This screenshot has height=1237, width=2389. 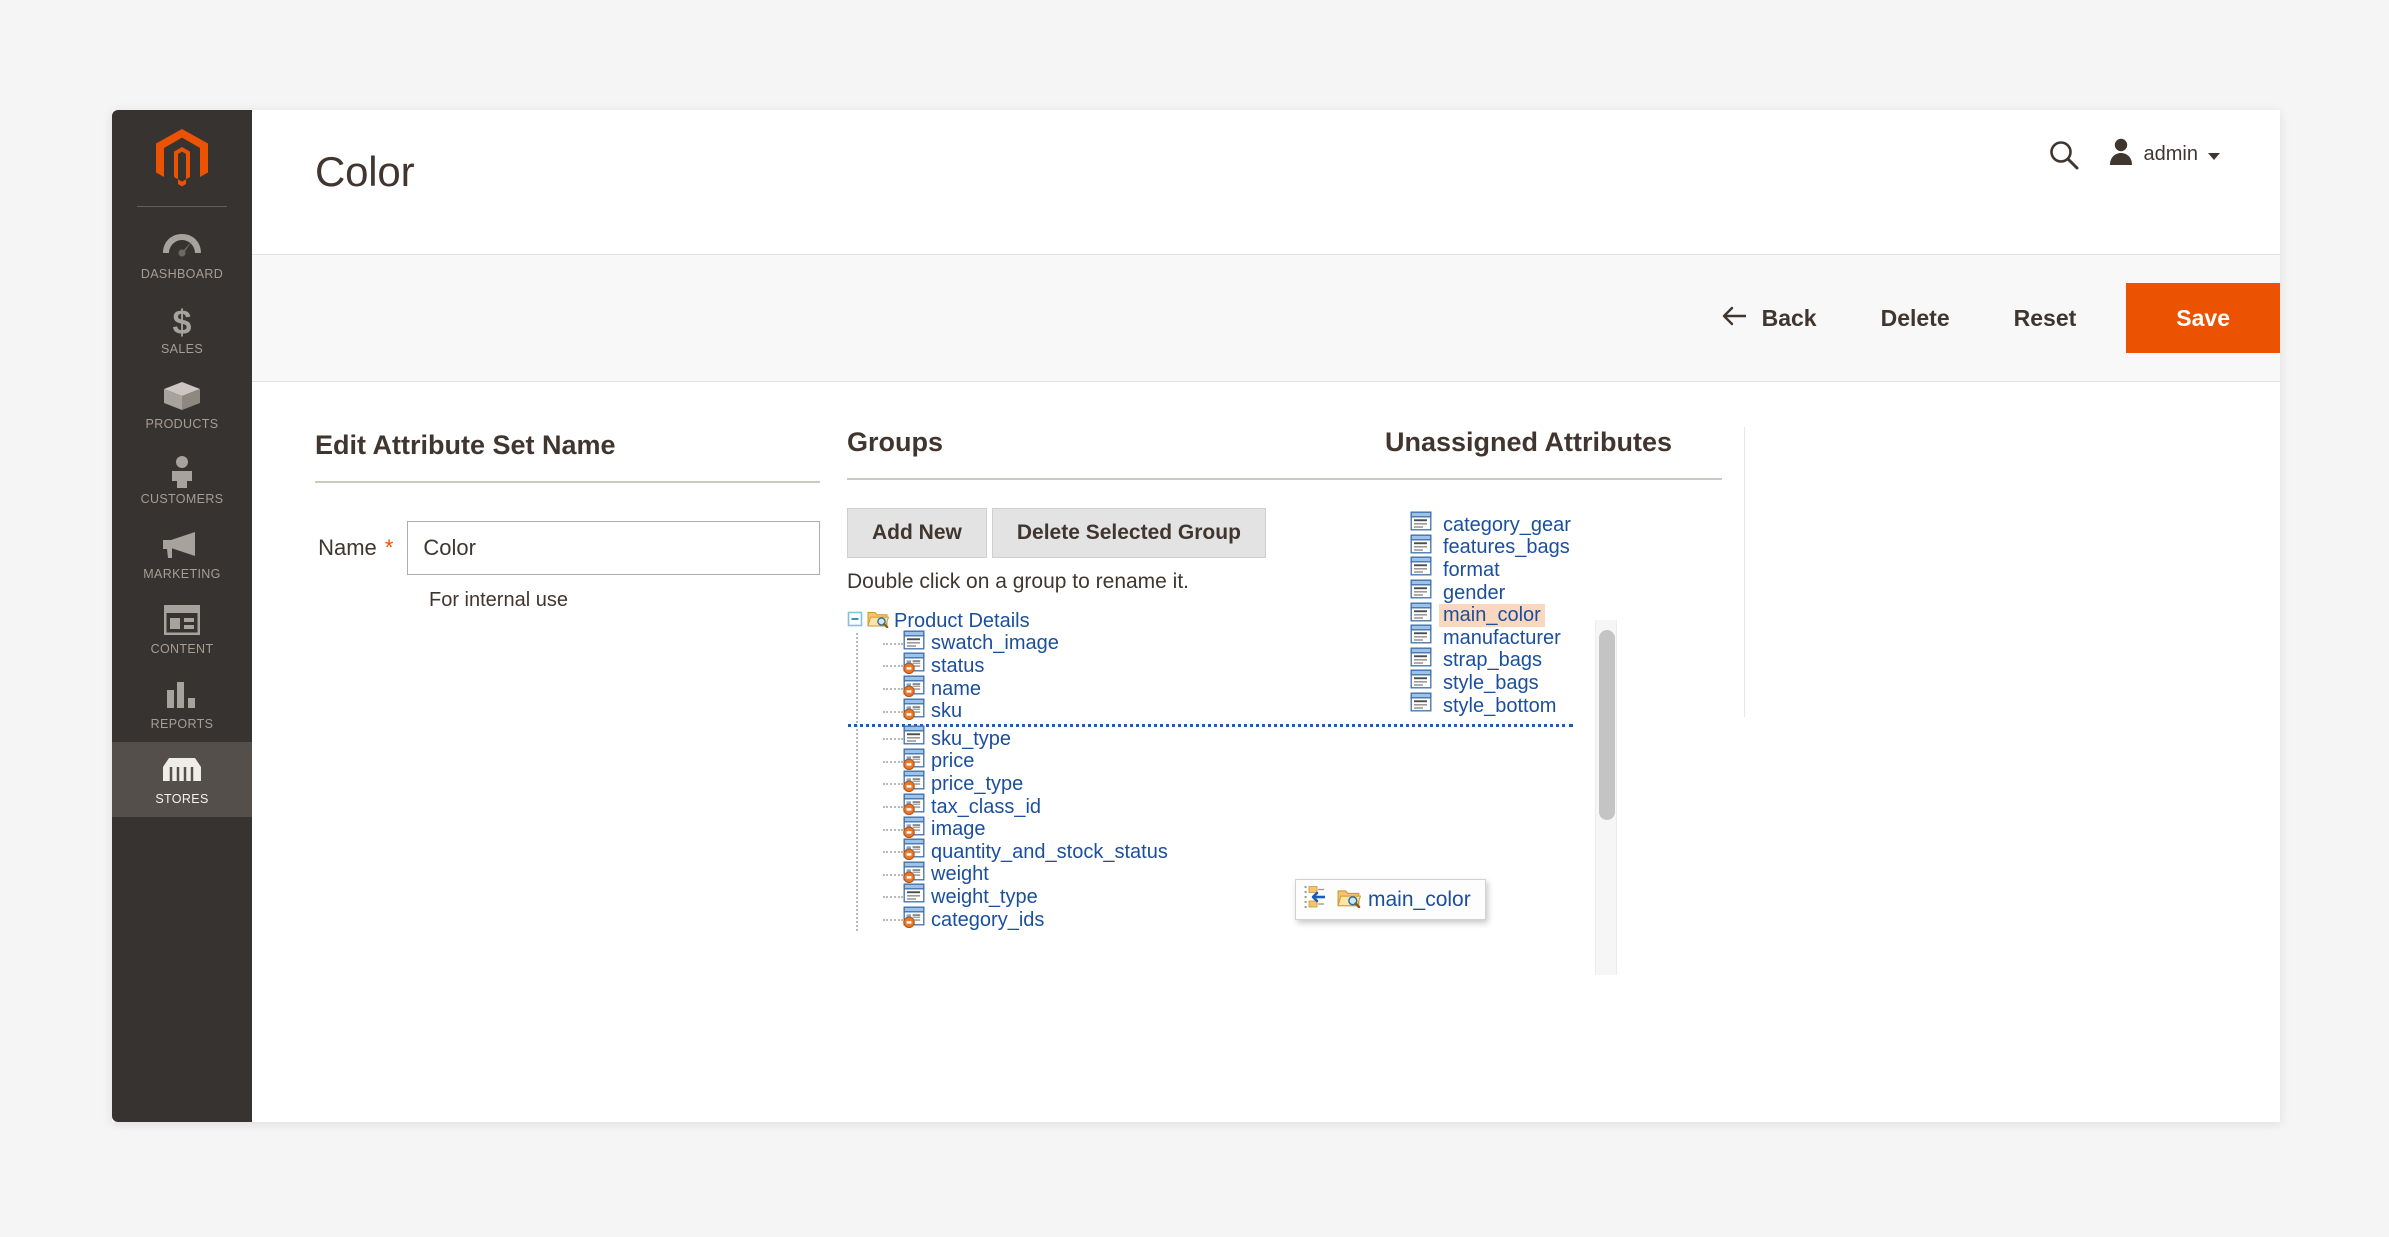 I want to click on unassigned-attribute-item: style_bags, so click(x=1566, y=682).